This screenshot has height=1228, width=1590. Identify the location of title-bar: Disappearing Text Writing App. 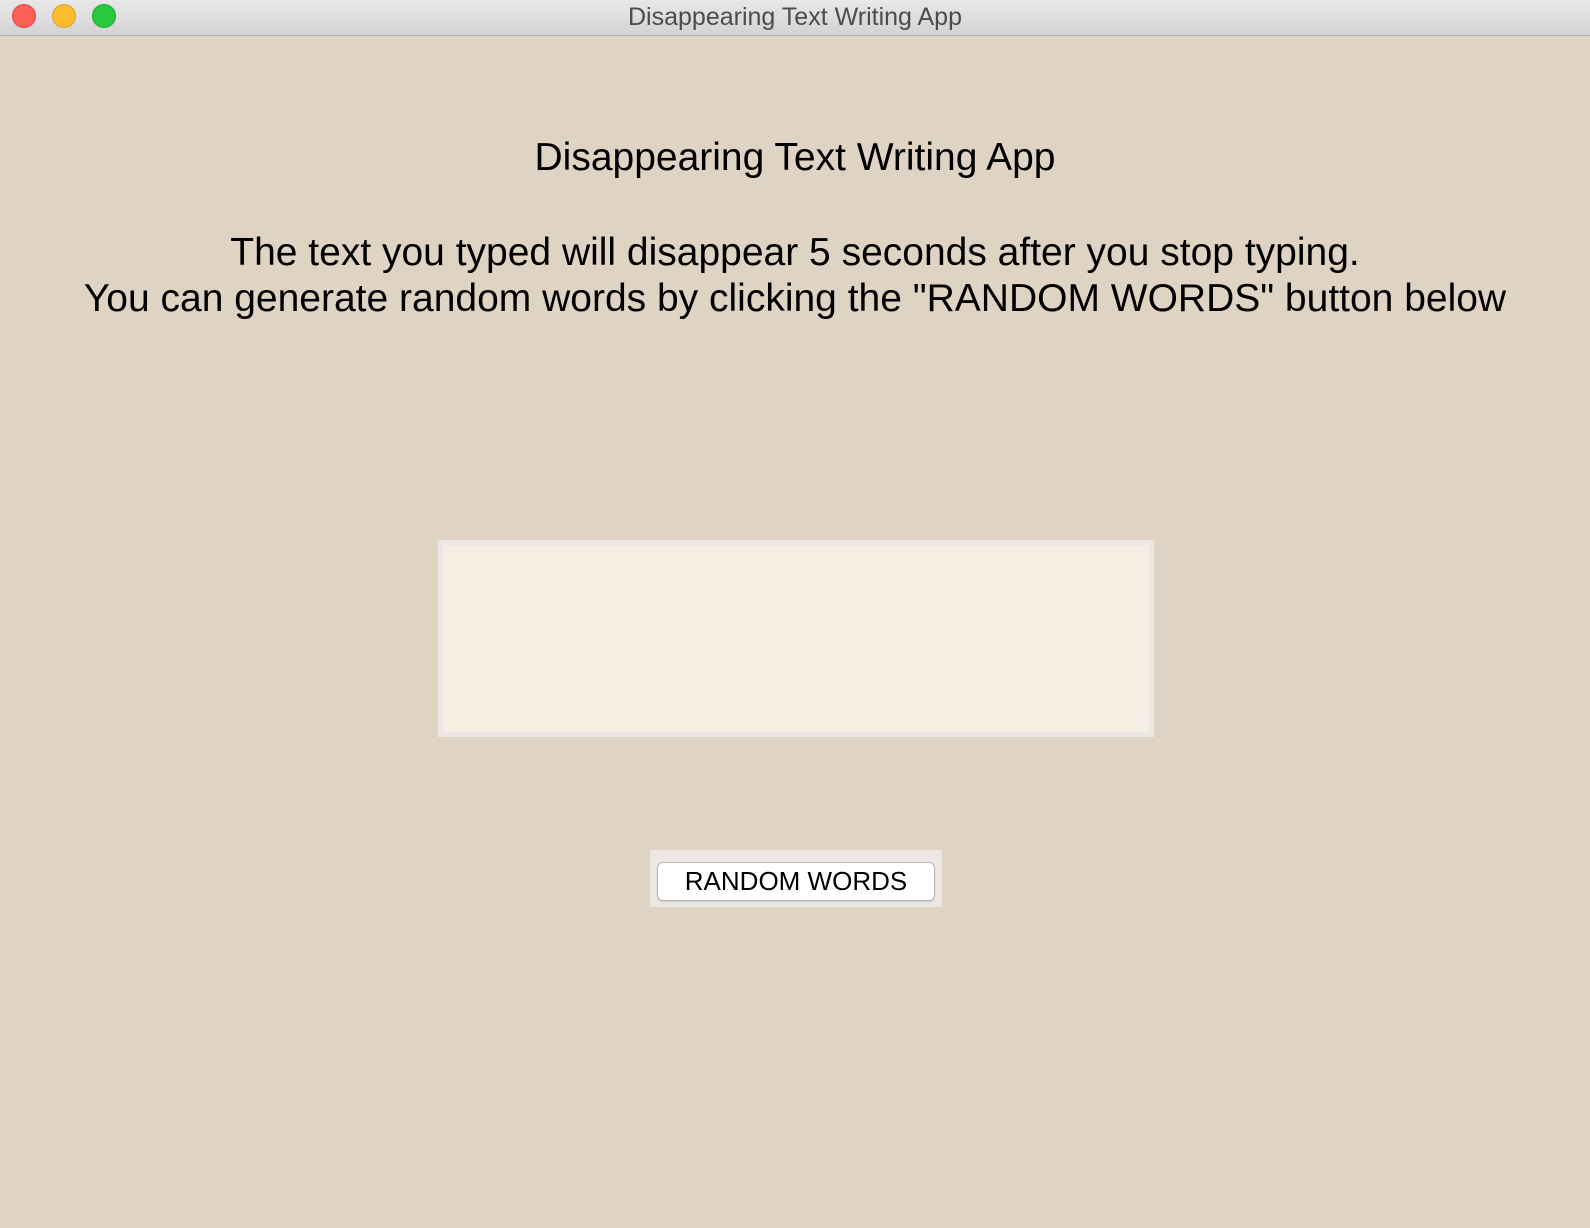
(795, 18).